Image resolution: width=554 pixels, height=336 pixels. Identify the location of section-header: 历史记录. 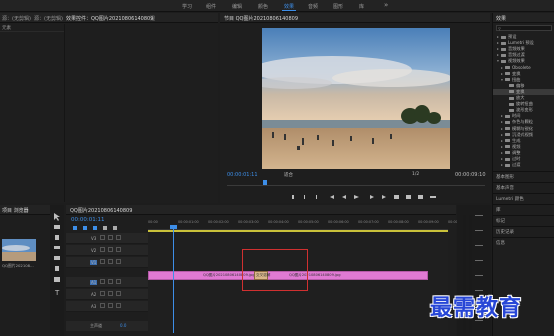
(523, 231).